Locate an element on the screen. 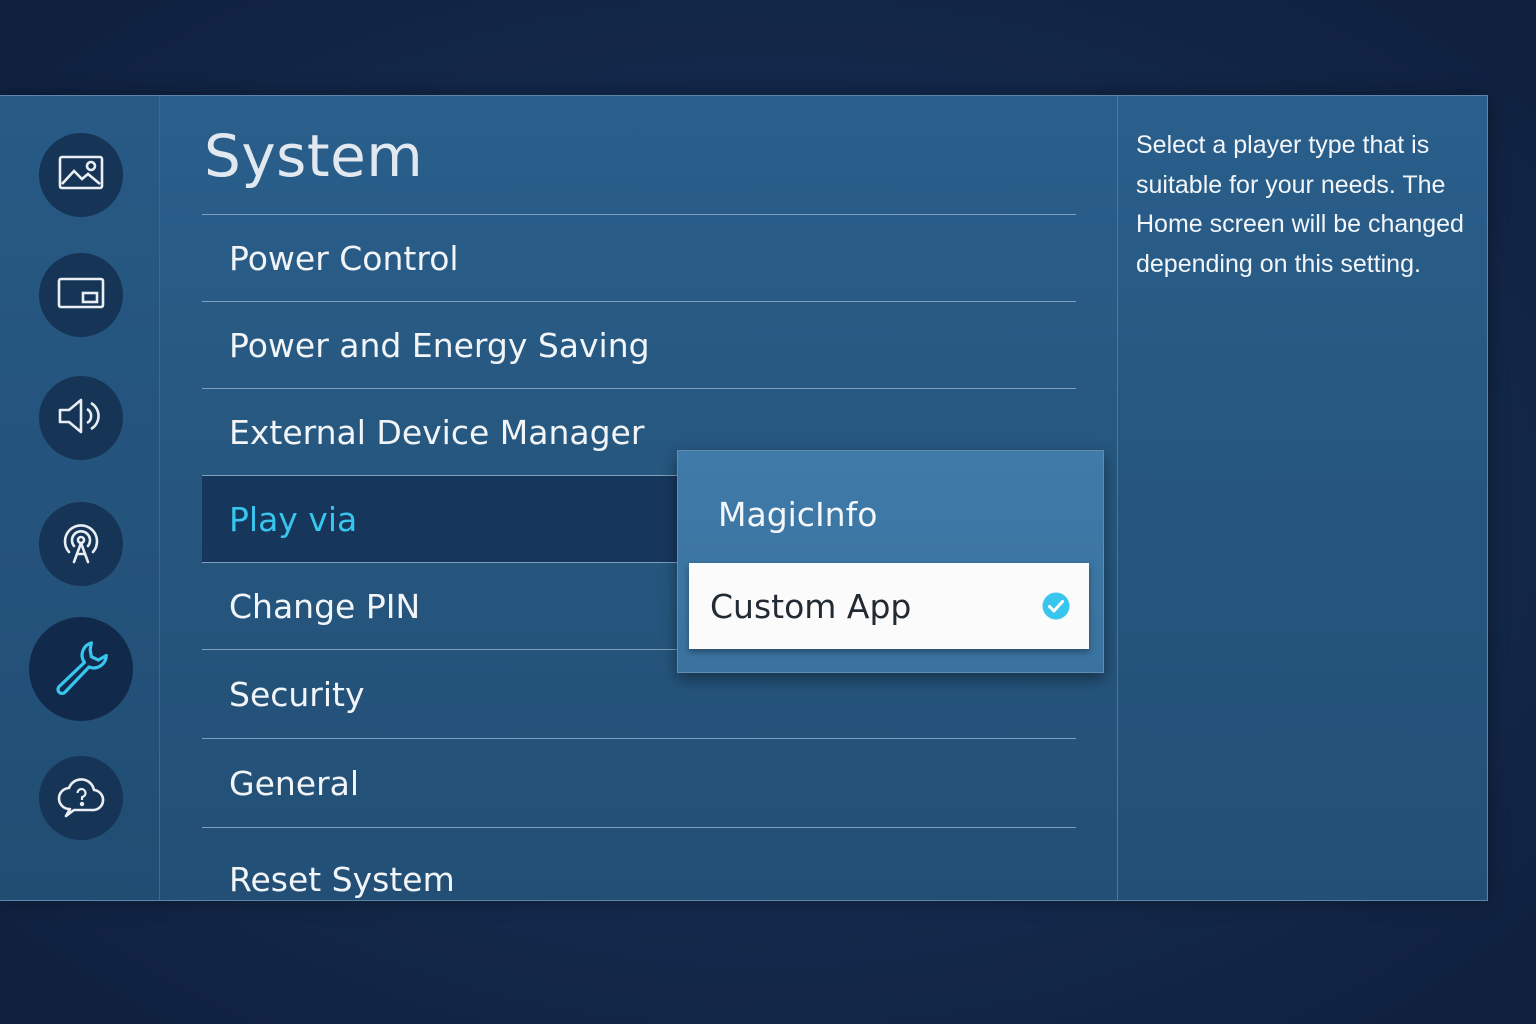 This screenshot has height=1024, width=1536. menu-item-label: Power Control is located at coordinates (344, 258).